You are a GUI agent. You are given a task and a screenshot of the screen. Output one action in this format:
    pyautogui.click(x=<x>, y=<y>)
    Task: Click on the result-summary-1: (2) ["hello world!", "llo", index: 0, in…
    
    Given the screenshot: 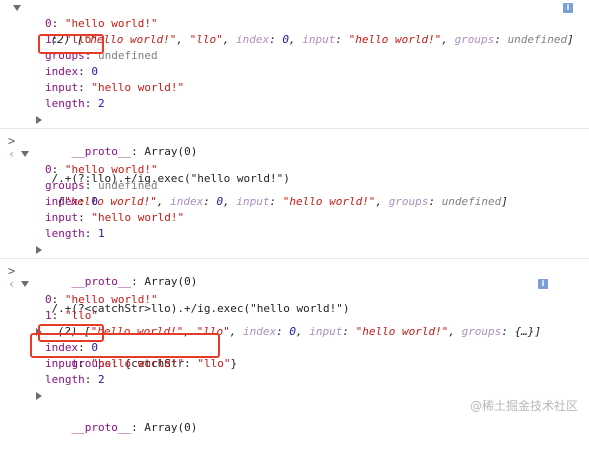 What is the action you would take?
    pyautogui.click(x=294, y=23)
    